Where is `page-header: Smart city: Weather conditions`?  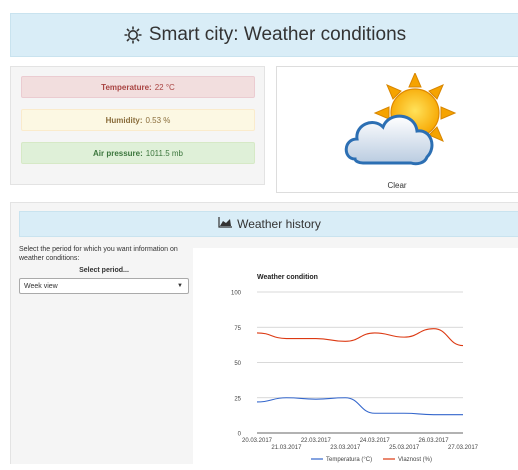
page-header: Smart city: Weather conditions is located at coordinates (264, 35).